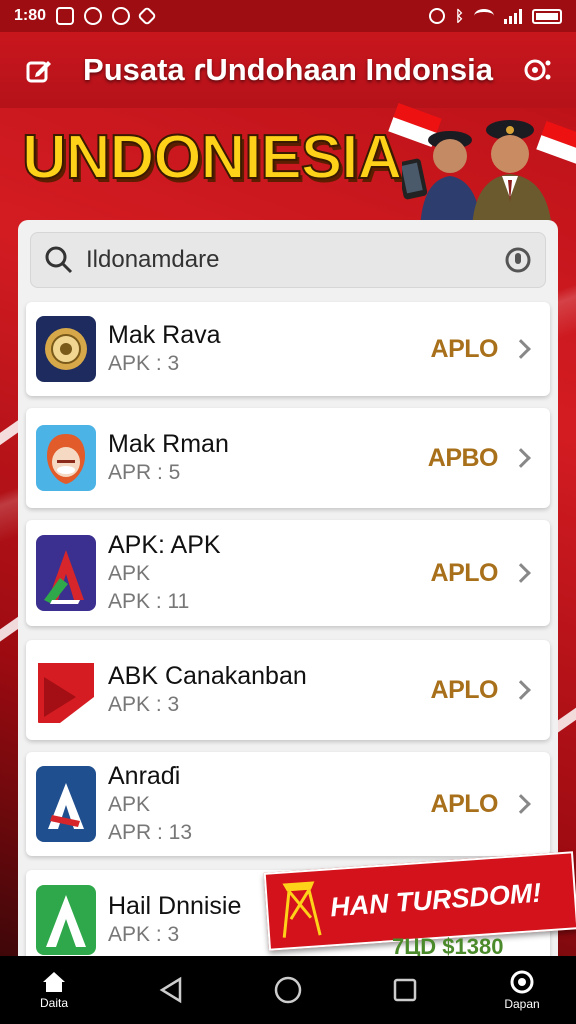 This screenshot has width=576, height=1024. I want to click on emblem-icon, so click(66, 349).